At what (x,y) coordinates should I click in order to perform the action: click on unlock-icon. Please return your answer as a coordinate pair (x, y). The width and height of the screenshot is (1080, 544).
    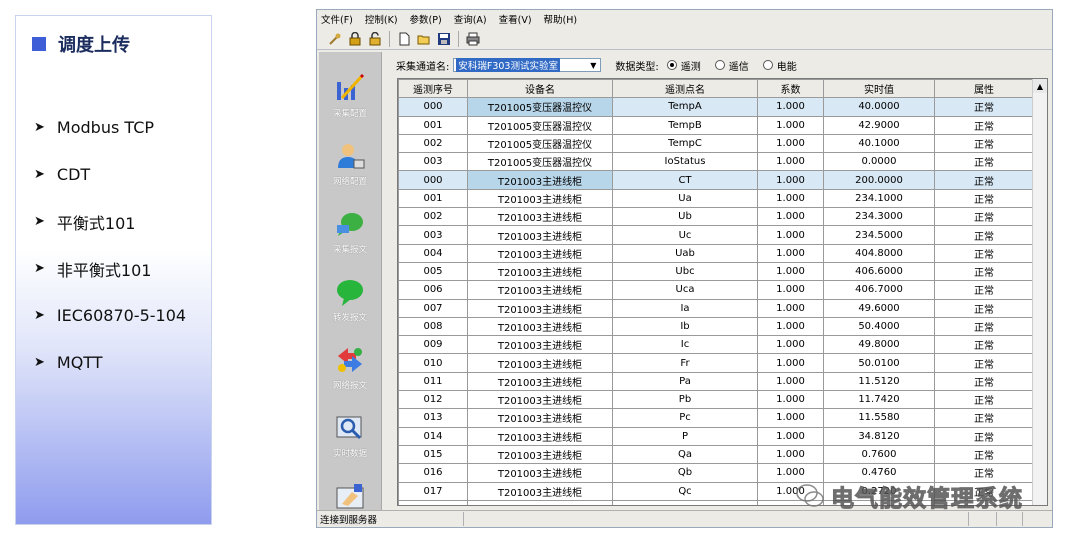
    Looking at the image, I should click on (375, 39).